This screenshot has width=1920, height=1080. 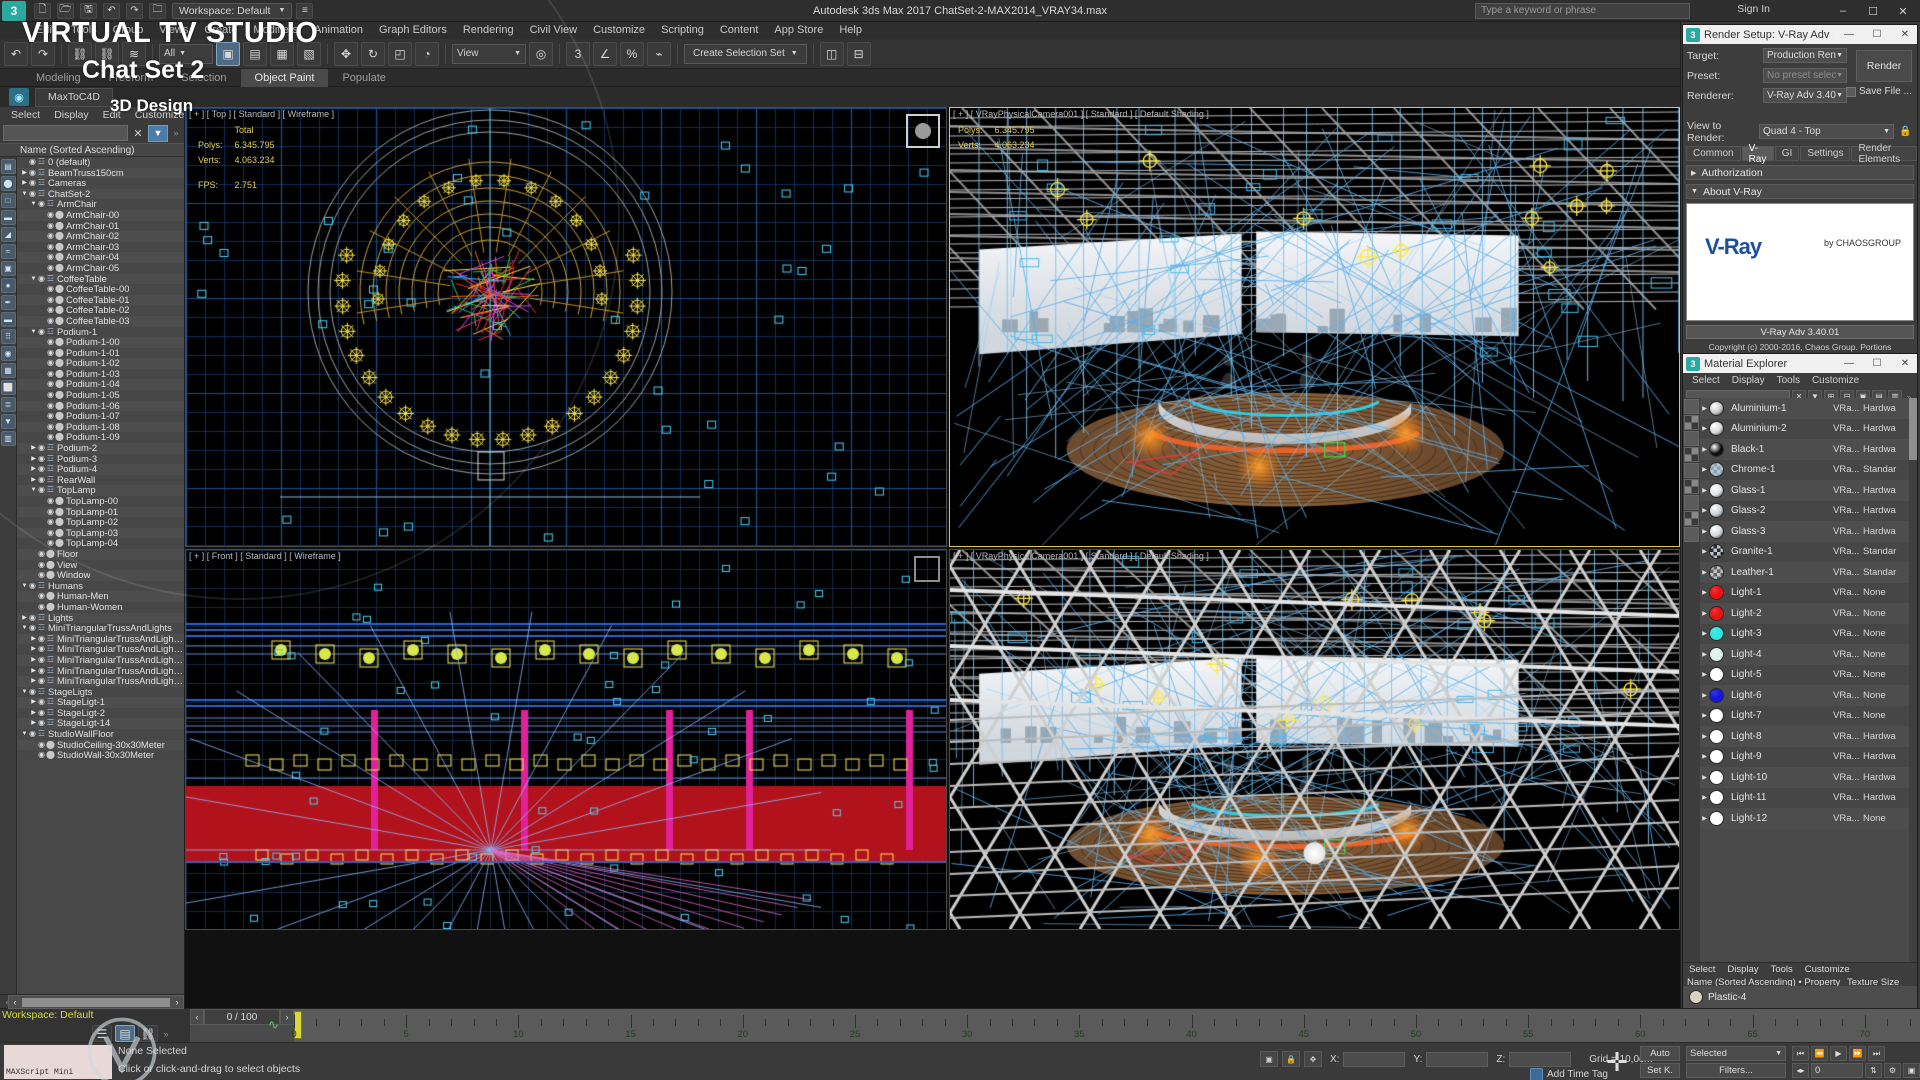 What do you see at coordinates (100, 247) in the screenshot?
I see `scene-explorer-row: ◉ ⬤ ArmChair-03` at bounding box center [100, 247].